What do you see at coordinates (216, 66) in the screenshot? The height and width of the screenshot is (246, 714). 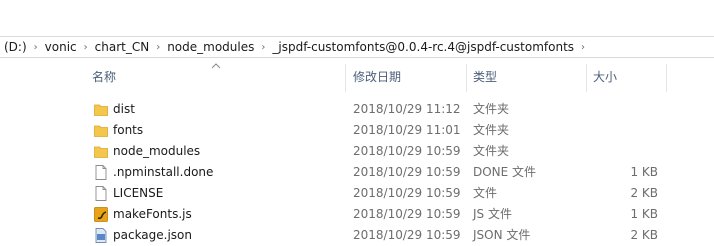 I see `sort-ascending-icon` at bounding box center [216, 66].